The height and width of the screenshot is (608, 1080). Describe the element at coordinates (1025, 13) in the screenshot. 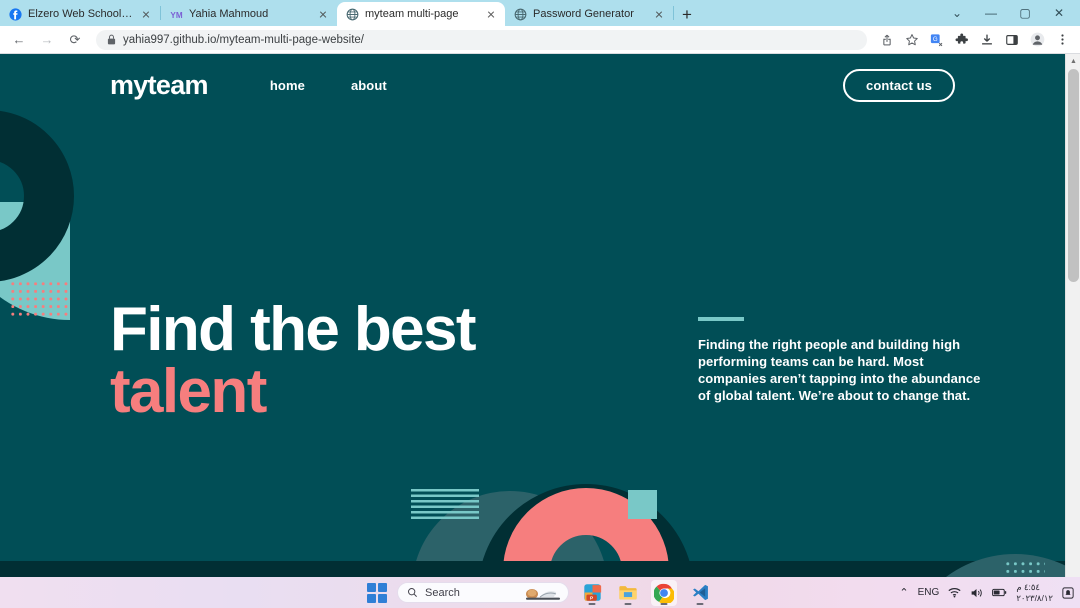

I see `maximize-button: ▢` at that location.